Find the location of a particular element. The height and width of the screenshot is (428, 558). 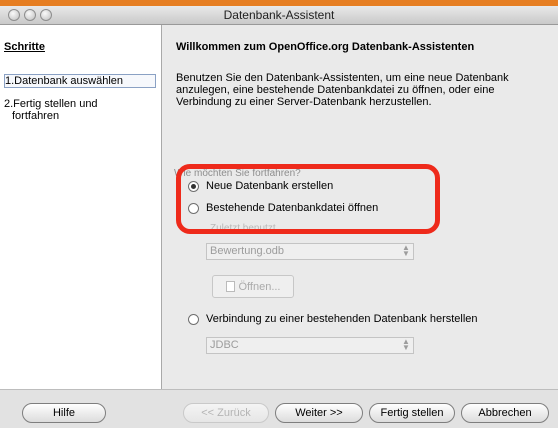

step-finish: 2.Fertig stellen und is located at coordinates (79, 104).